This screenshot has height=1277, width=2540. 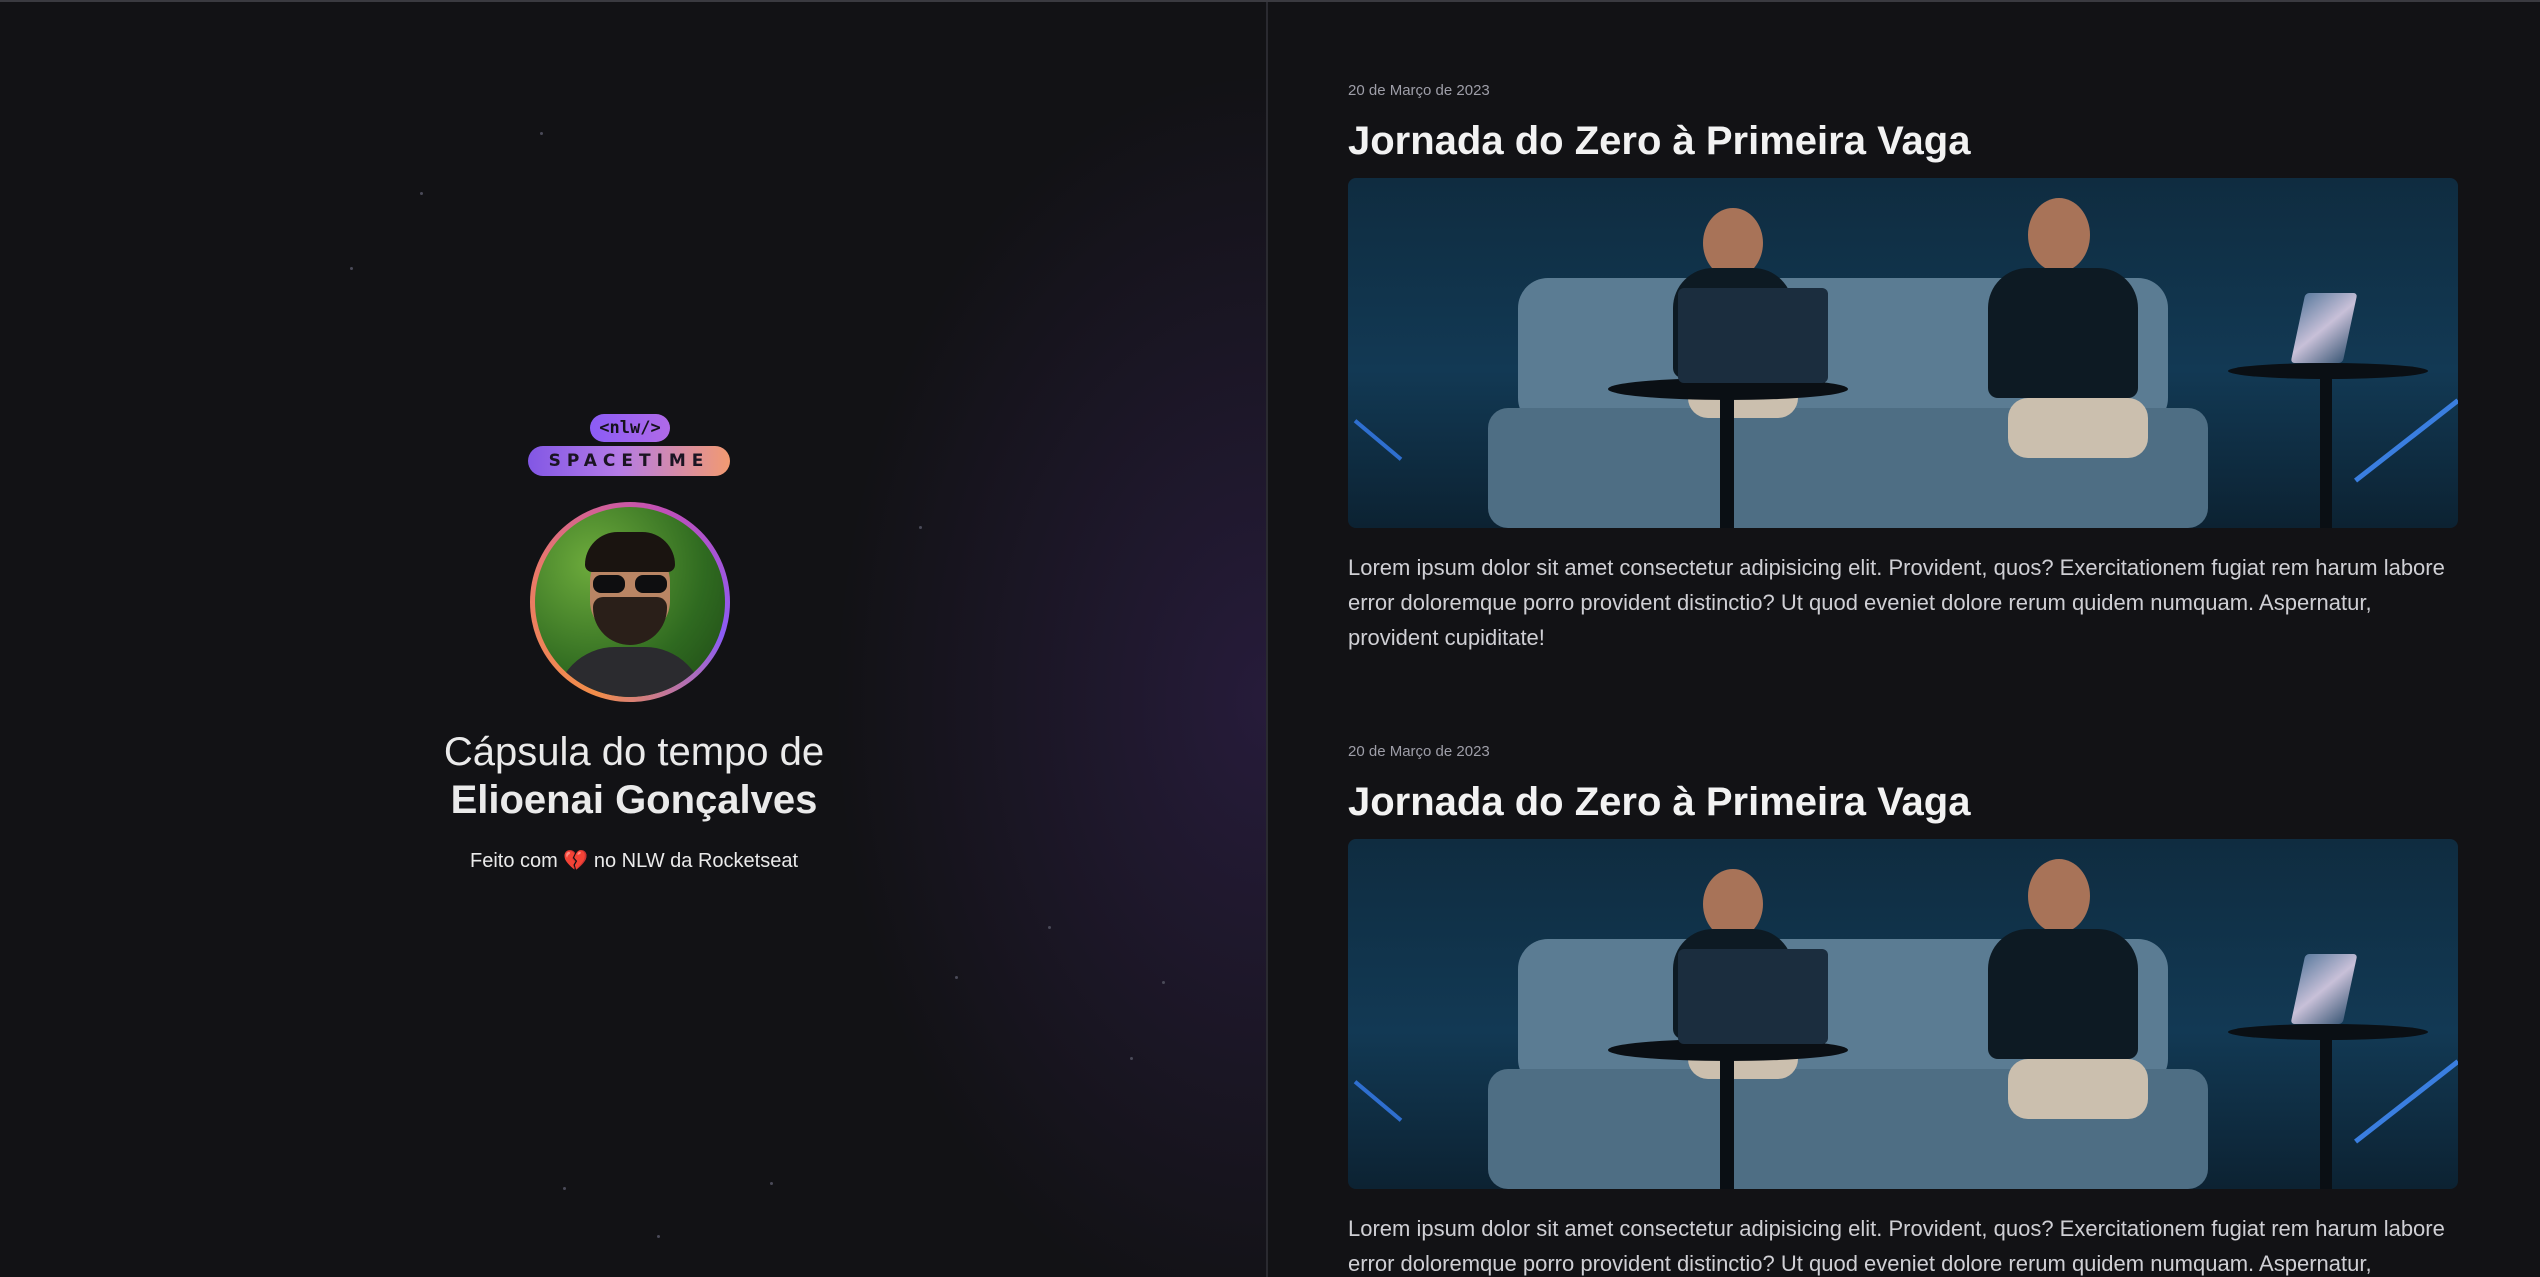 I want to click on logo-tag: <nlw/>, so click(x=630, y=428).